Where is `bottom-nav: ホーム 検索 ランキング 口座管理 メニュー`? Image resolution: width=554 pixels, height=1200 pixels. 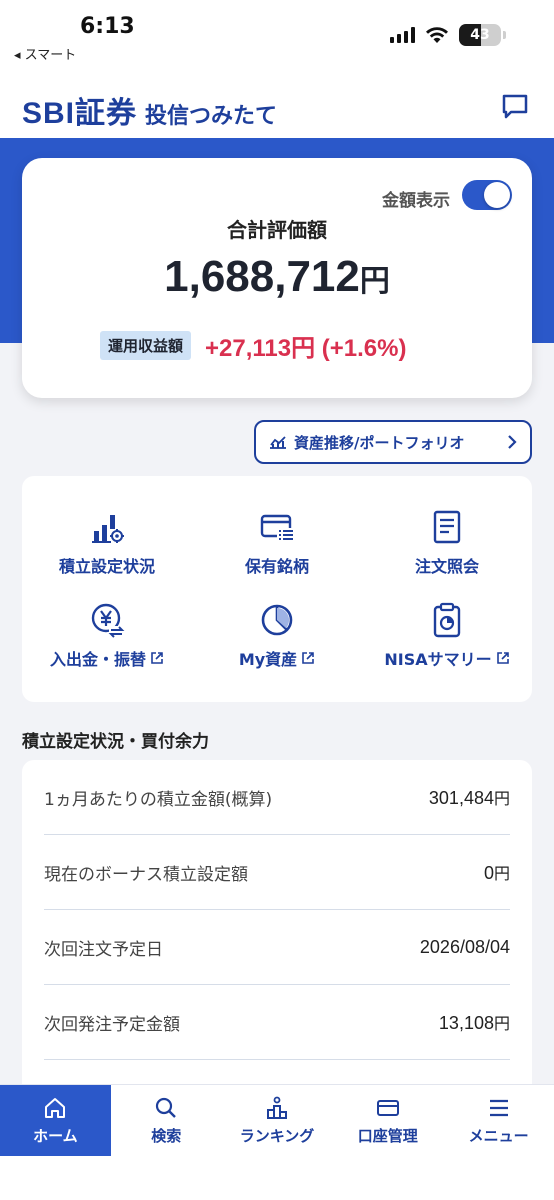 bottom-nav: ホーム 検索 ランキング 口座管理 メニュー is located at coordinates (277, 1120).